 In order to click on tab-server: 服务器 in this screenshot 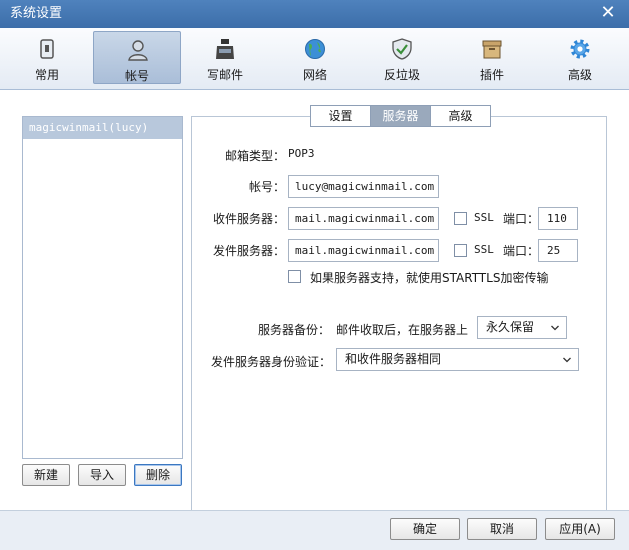, I will do `click(400, 116)`.